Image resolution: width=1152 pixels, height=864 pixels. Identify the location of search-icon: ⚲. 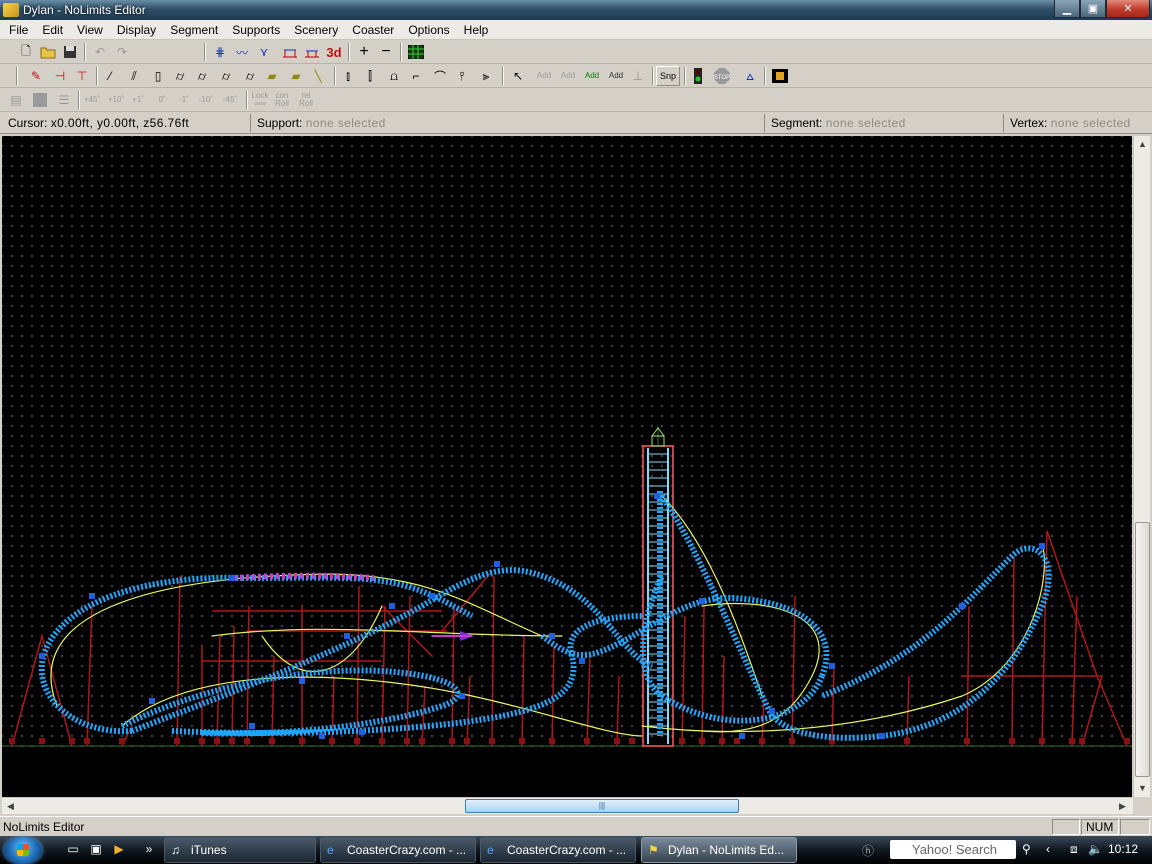
(1026, 849).